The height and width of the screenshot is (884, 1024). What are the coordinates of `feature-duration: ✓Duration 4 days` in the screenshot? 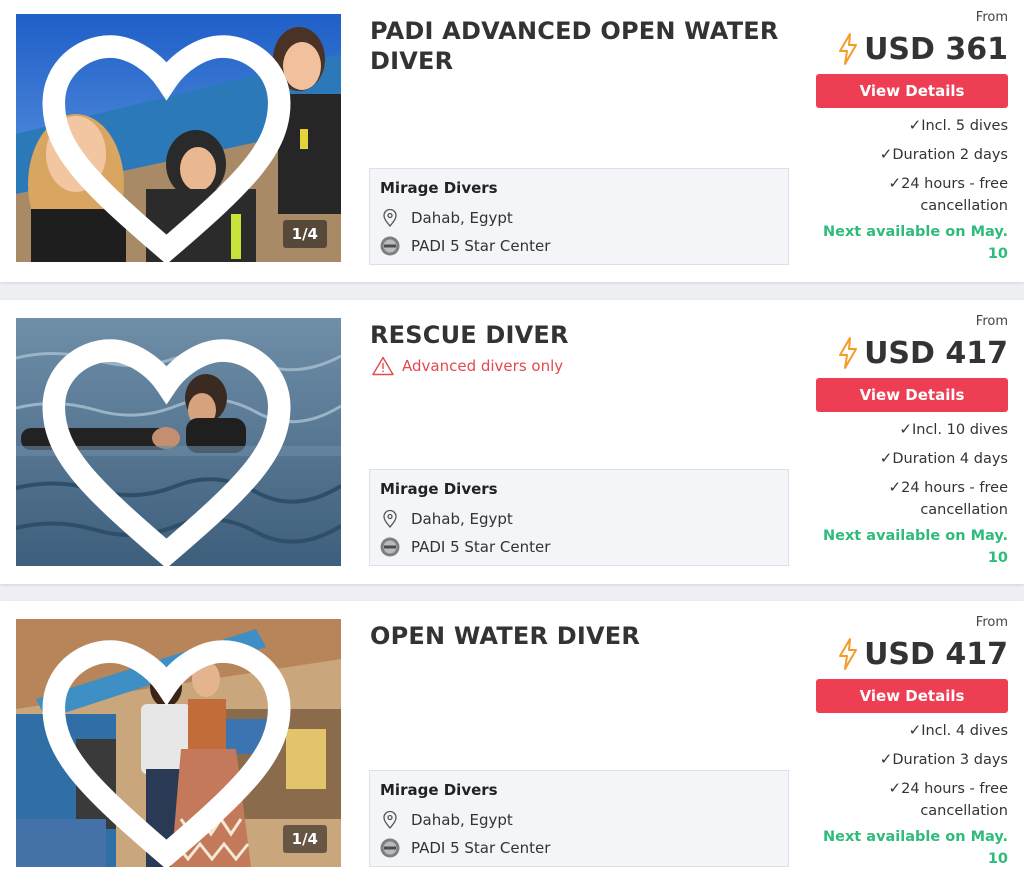 It's located at (912, 458).